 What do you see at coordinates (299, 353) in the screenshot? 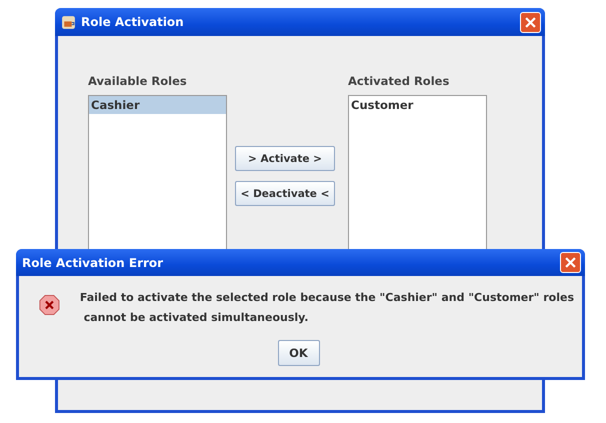
I see `ok-button: OK` at bounding box center [299, 353].